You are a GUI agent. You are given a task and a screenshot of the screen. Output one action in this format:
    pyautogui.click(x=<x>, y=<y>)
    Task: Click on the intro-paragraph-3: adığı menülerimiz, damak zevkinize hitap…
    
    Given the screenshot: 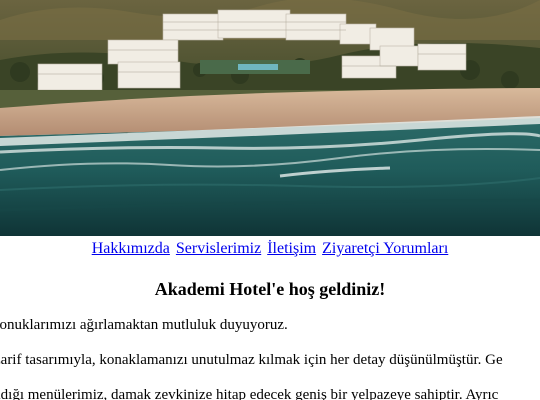 What is the action you would take?
    pyautogui.click(x=249, y=393)
    